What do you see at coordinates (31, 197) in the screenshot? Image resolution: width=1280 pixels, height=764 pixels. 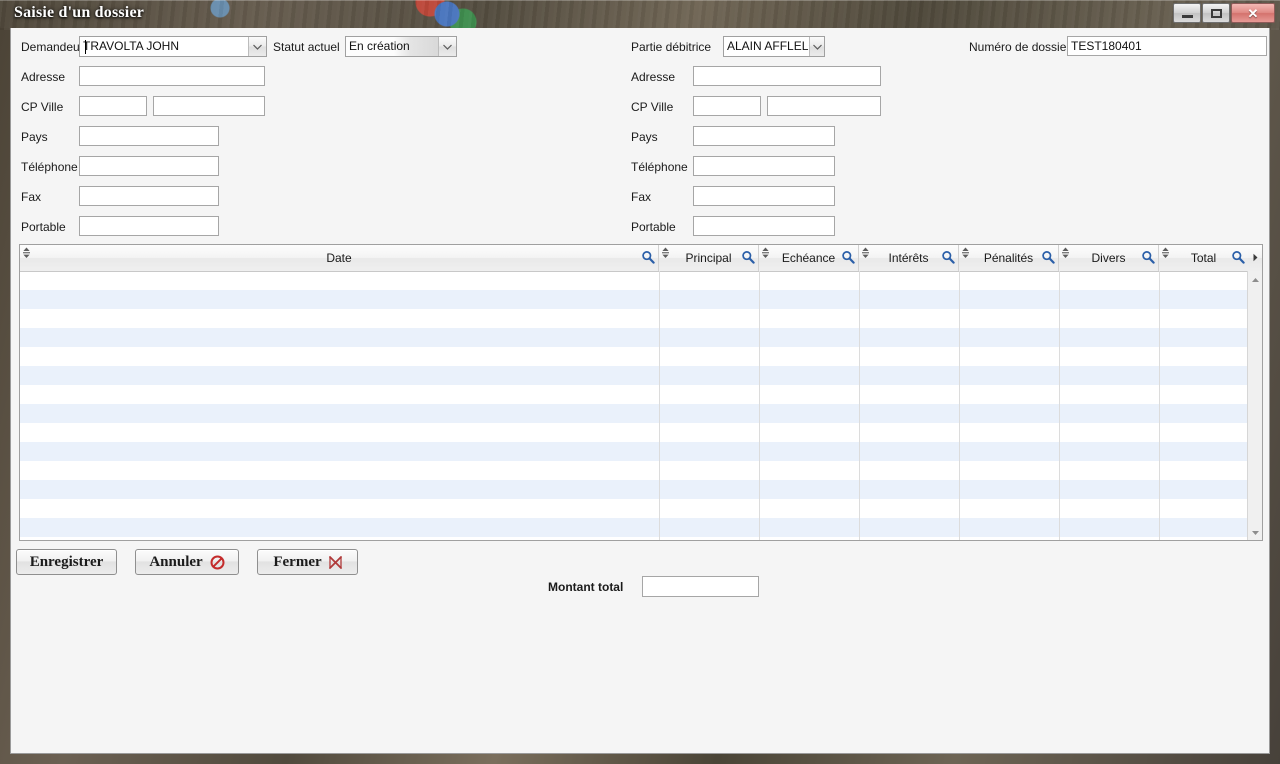 I see `left-fax-label: Fax` at bounding box center [31, 197].